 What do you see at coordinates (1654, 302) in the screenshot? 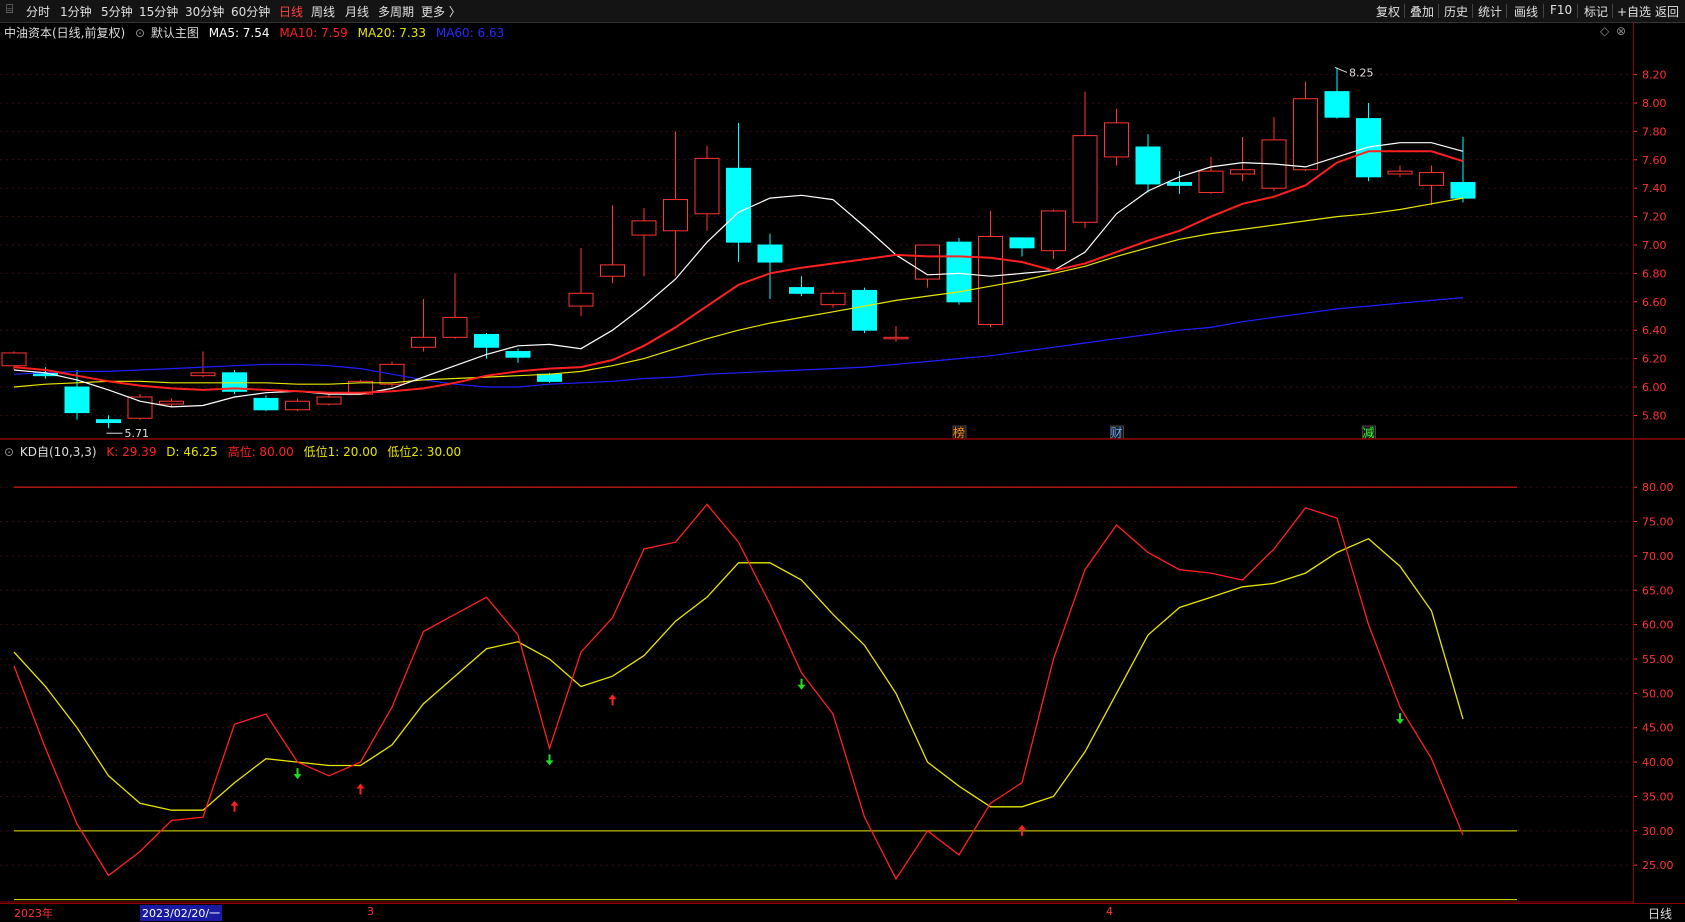
I see `price-tick-label: 6.60` at bounding box center [1654, 302].